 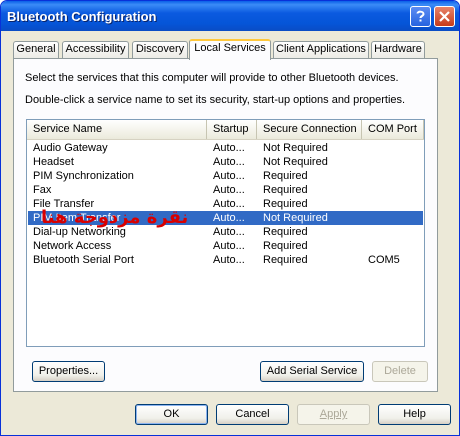 What do you see at coordinates (400, 371) in the screenshot?
I see `delete-button: Delete` at bounding box center [400, 371].